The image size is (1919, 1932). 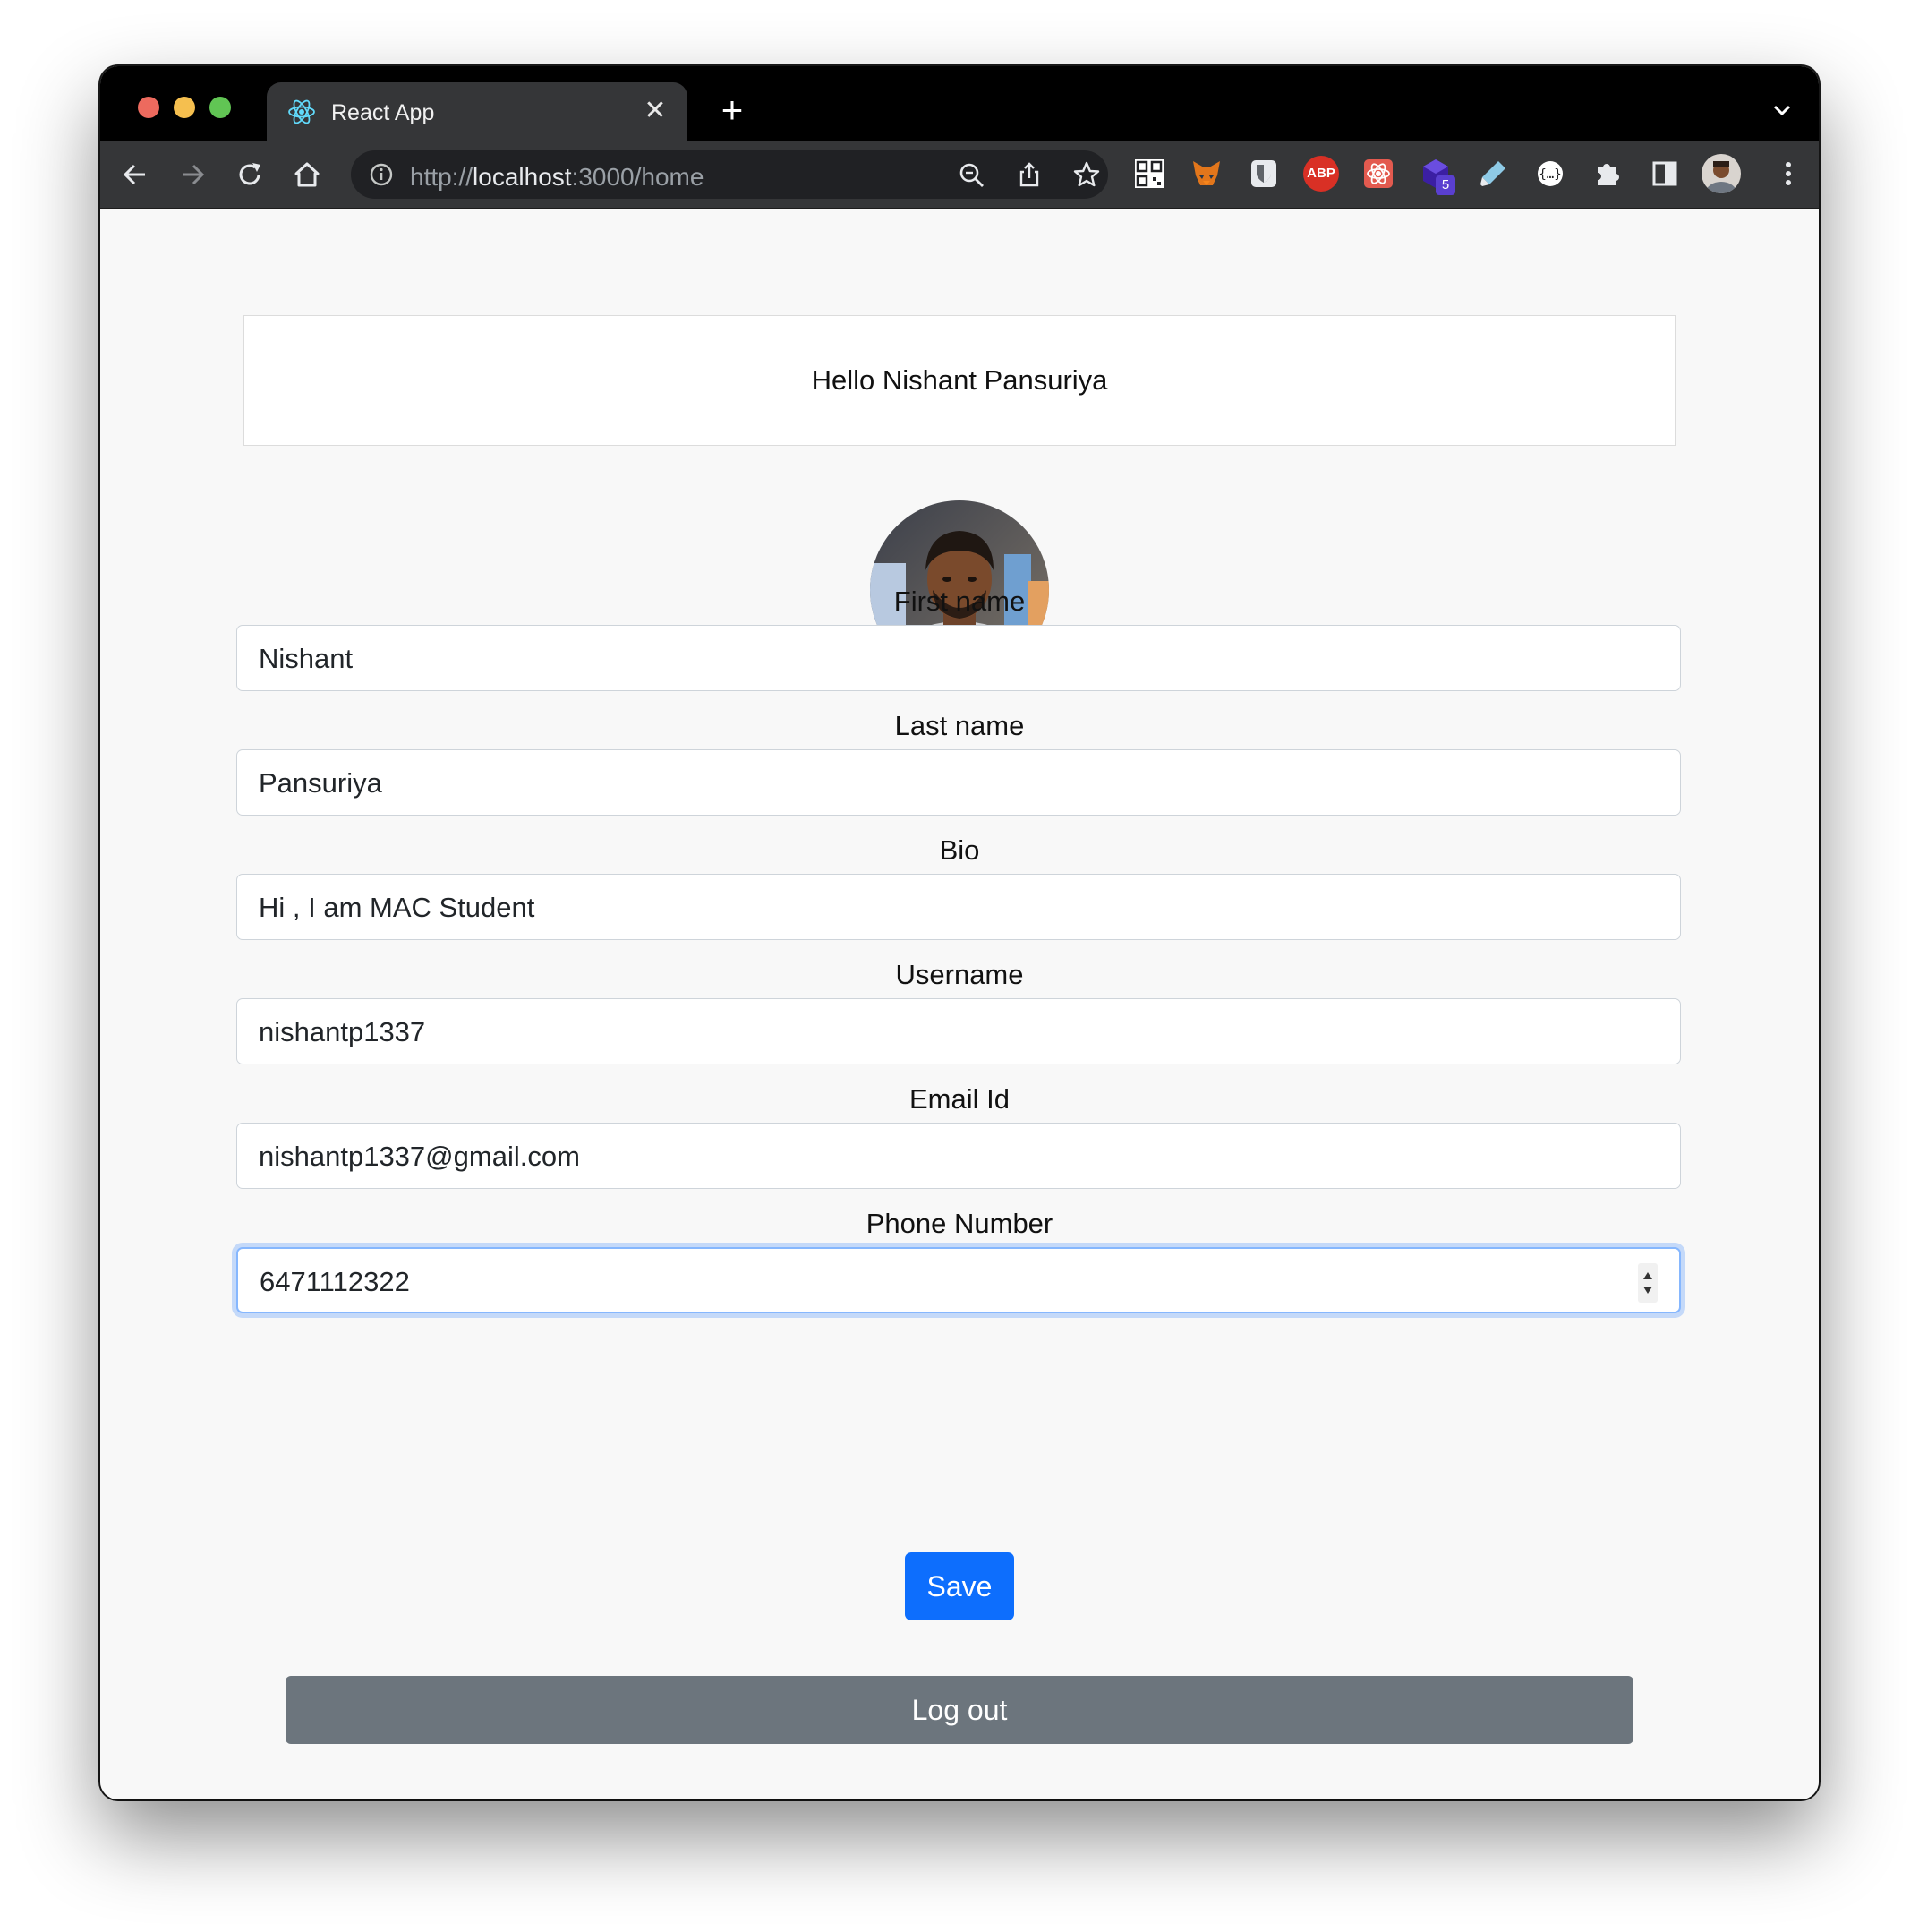 What do you see at coordinates (382, 174) in the screenshot?
I see `info-icon` at bounding box center [382, 174].